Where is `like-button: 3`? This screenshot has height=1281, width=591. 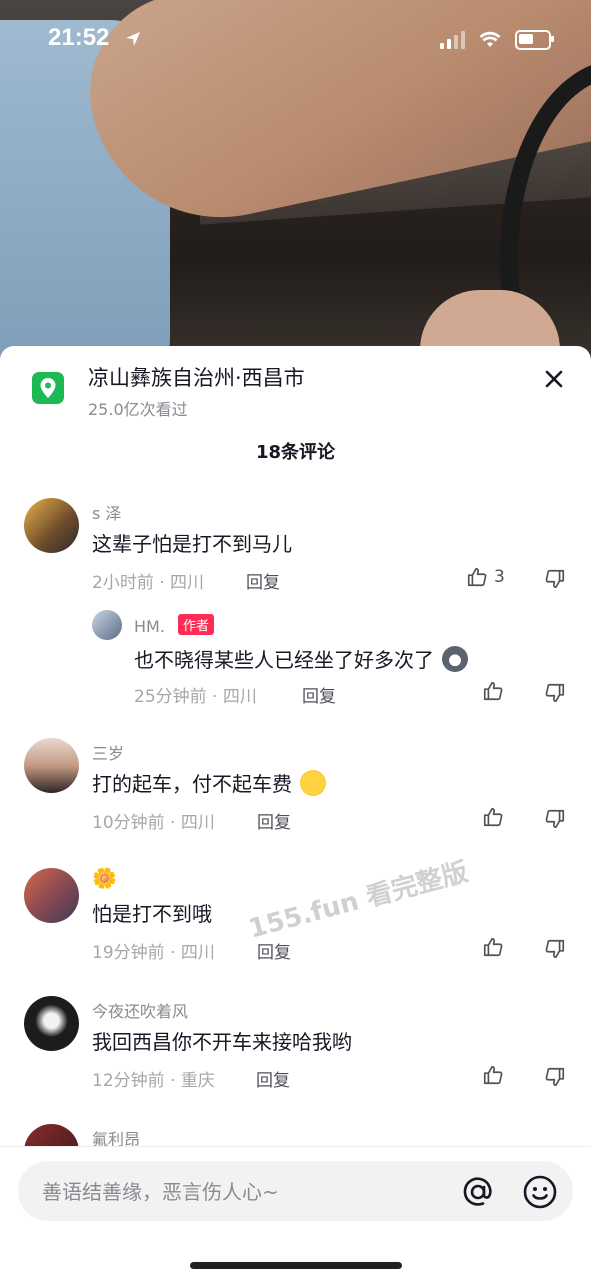 like-button: 3 is located at coordinates (485, 577).